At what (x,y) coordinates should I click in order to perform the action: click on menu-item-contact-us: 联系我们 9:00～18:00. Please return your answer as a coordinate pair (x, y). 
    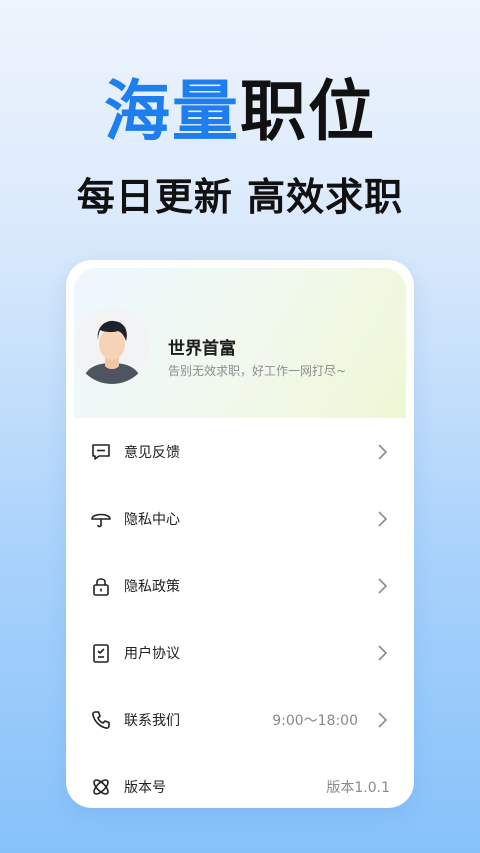
    Looking at the image, I should click on (240, 719).